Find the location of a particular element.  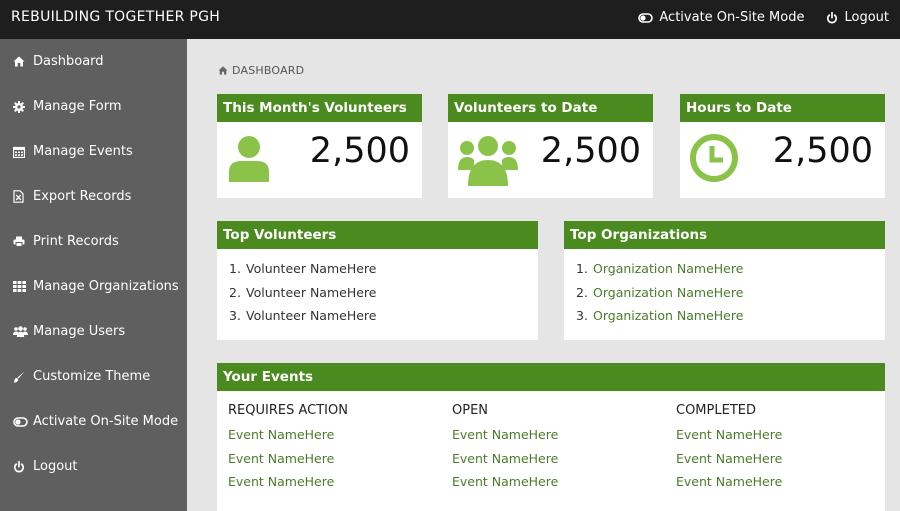

sidebar-item-label: Customize Theme is located at coordinates (92, 376).